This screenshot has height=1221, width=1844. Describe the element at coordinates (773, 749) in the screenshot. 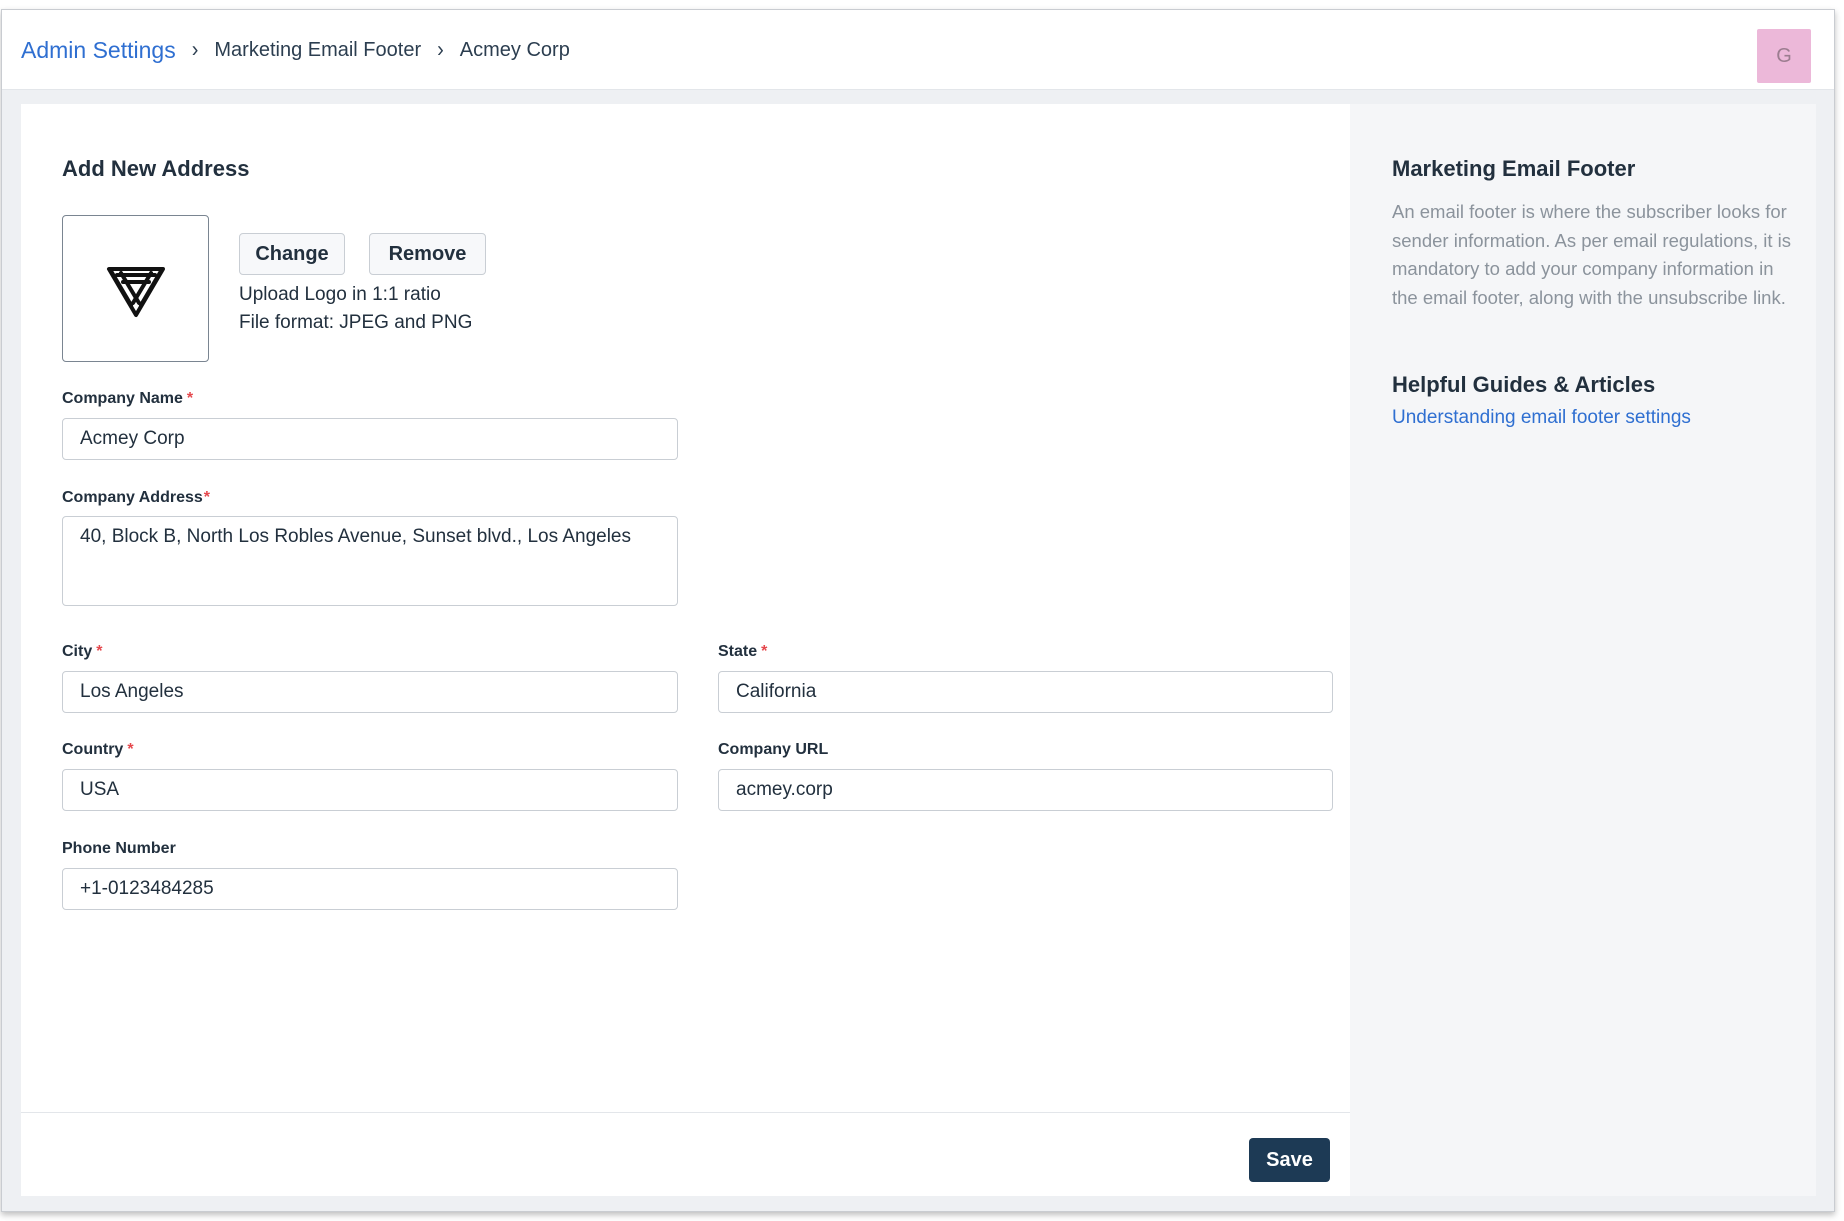

I see `company-url-label: Company URL` at that location.